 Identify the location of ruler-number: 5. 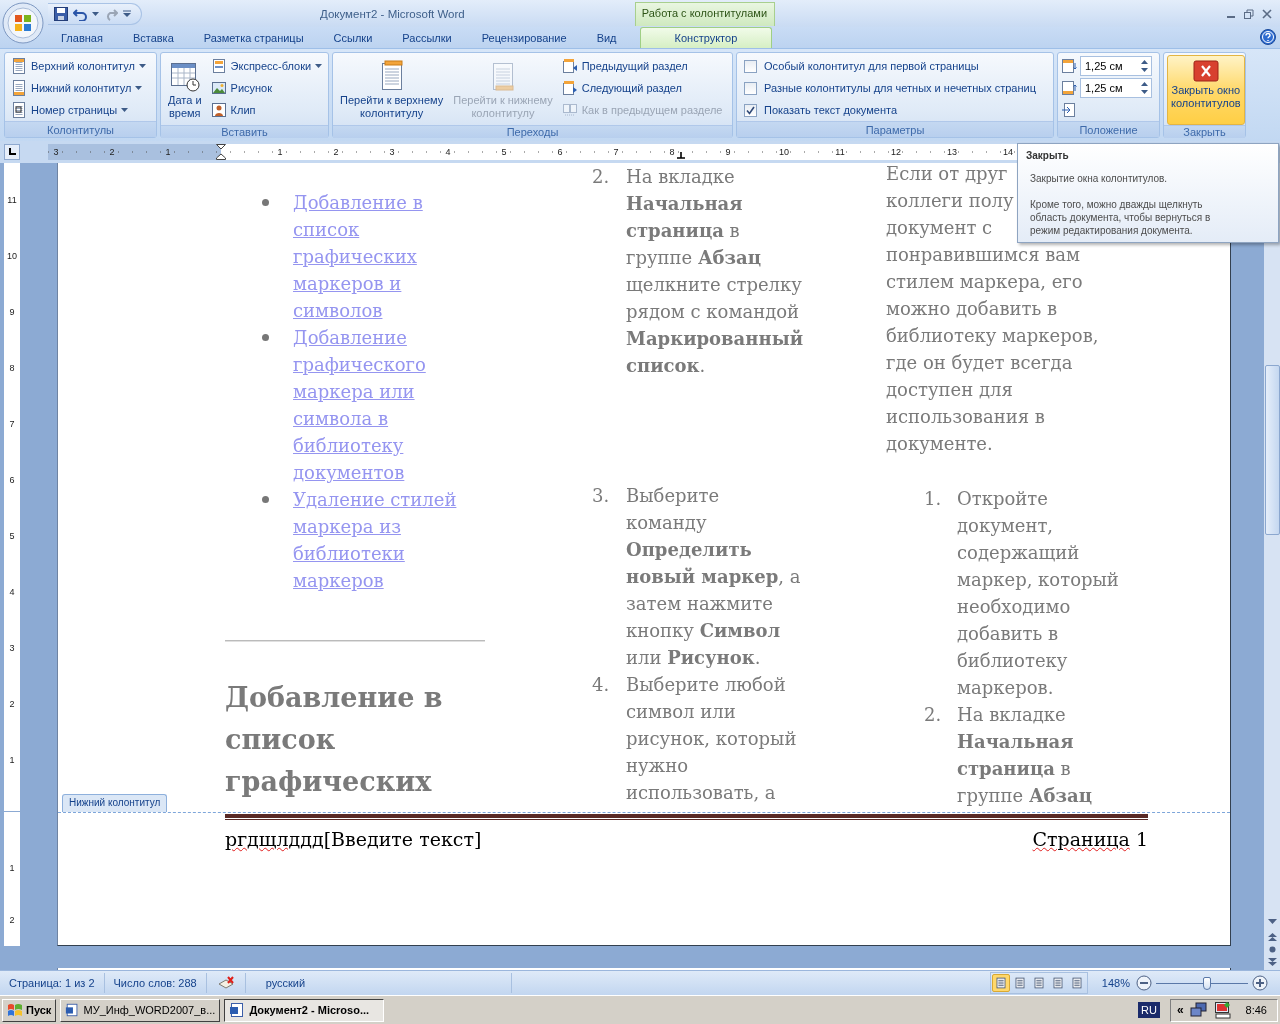
(12, 536).